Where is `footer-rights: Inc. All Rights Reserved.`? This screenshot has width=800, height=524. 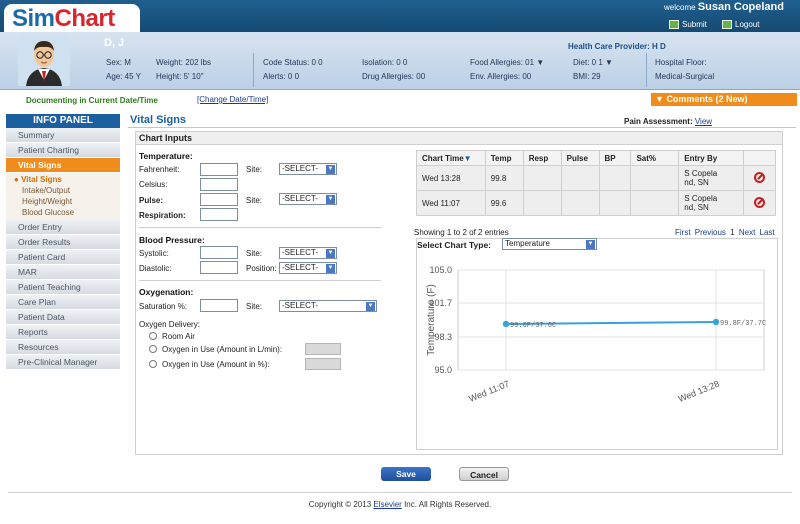 footer-rights: Inc. All Rights Reserved. is located at coordinates (448, 504).